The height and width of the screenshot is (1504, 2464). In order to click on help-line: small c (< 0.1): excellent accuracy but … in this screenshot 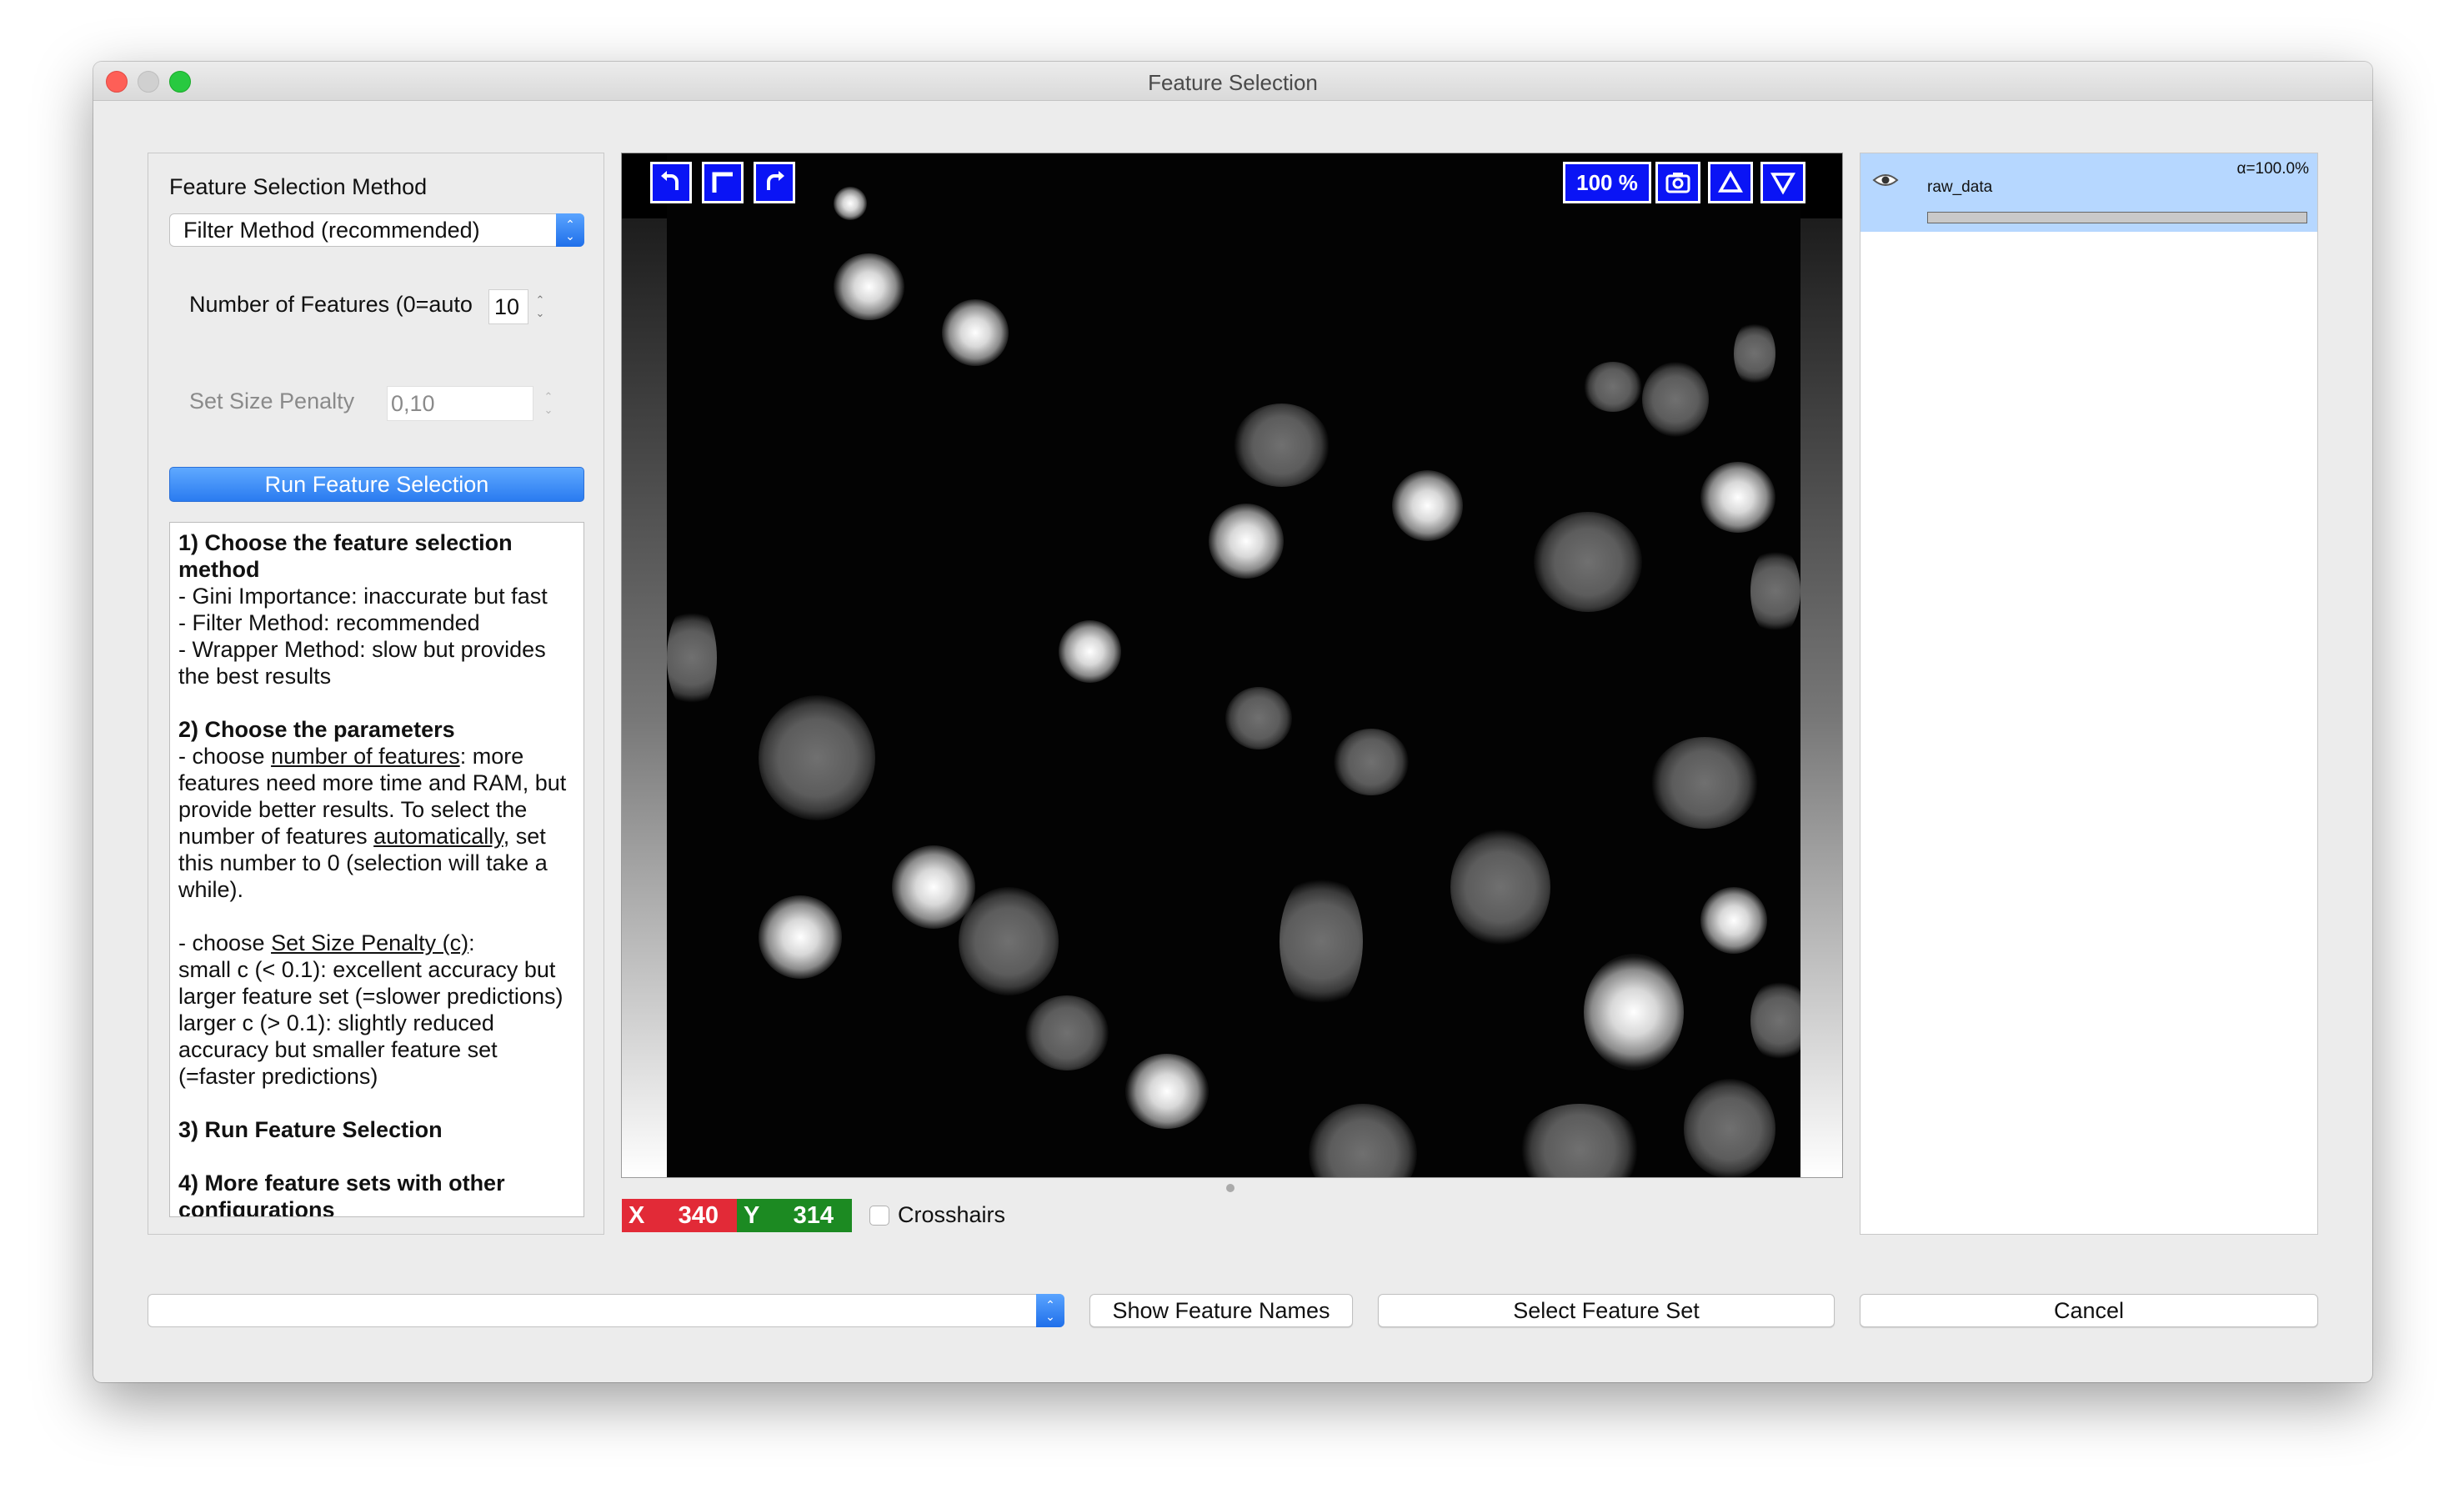, I will do `click(371, 983)`.